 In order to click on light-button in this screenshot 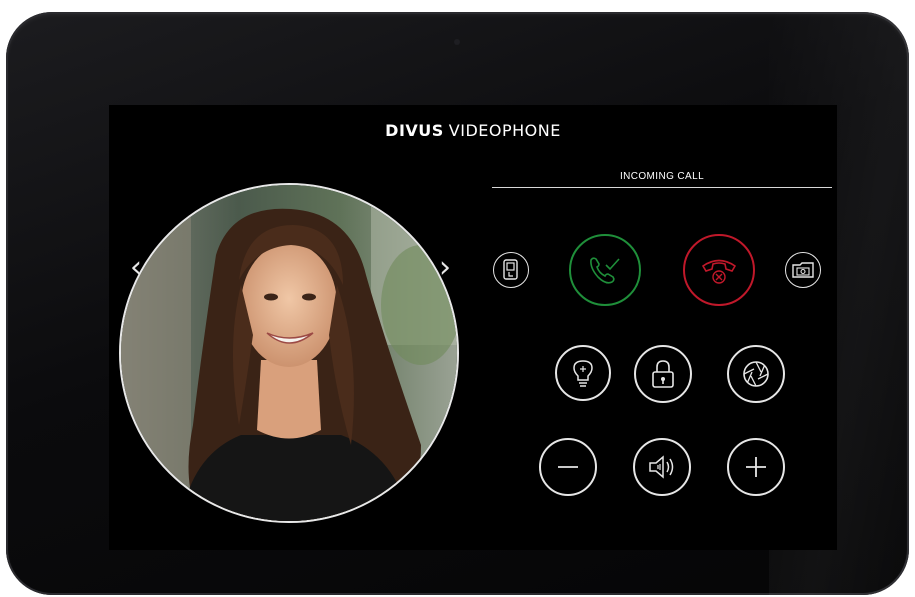, I will do `click(583, 373)`.